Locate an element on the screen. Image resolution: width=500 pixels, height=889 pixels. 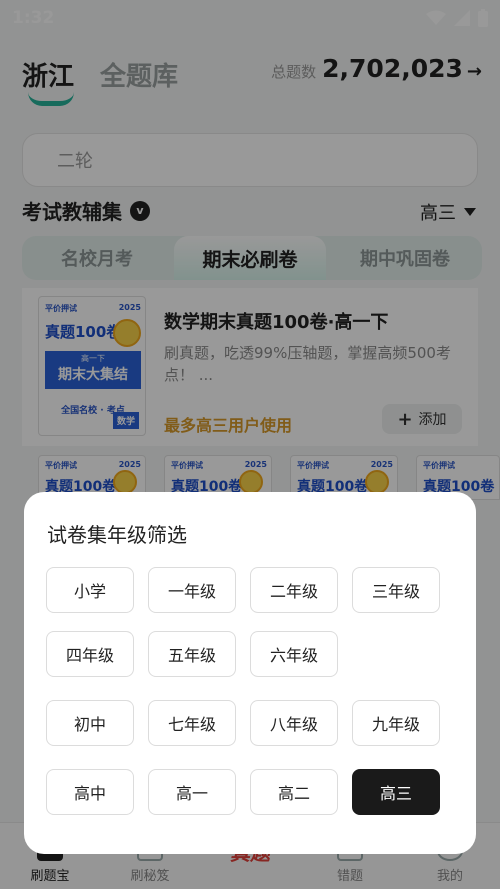
grade-chip-grade2: 二年级 is located at coordinates (294, 590).